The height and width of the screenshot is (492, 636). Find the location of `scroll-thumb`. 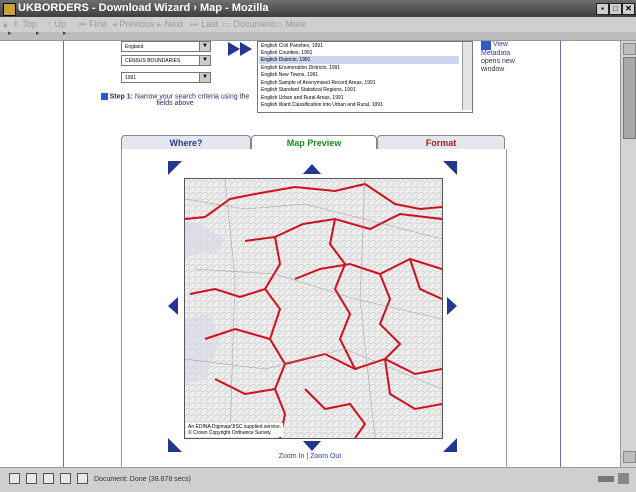

scroll-thumb is located at coordinates (629, 98).